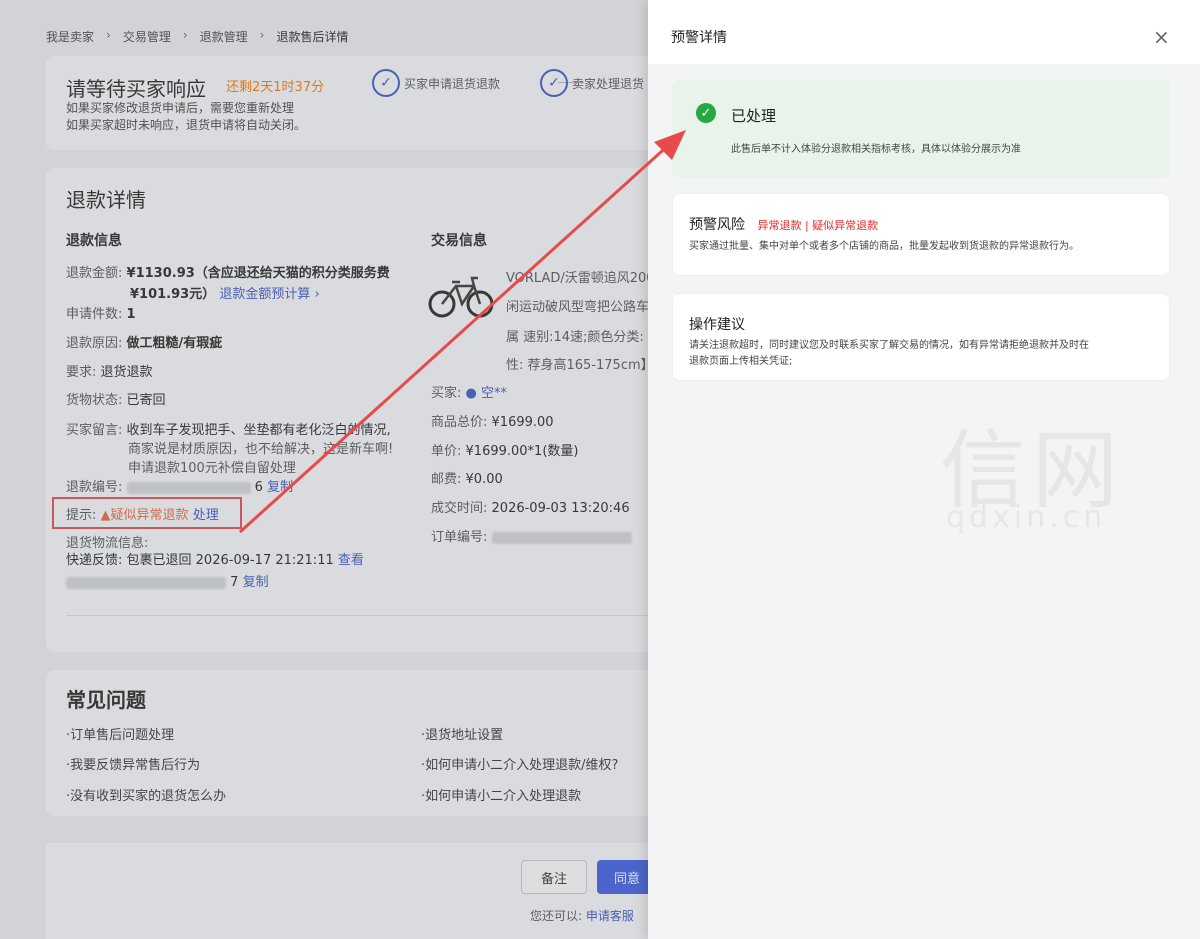 This screenshot has width=1200, height=939. I want to click on drawer-header: 预警详情 ×, so click(924, 32).